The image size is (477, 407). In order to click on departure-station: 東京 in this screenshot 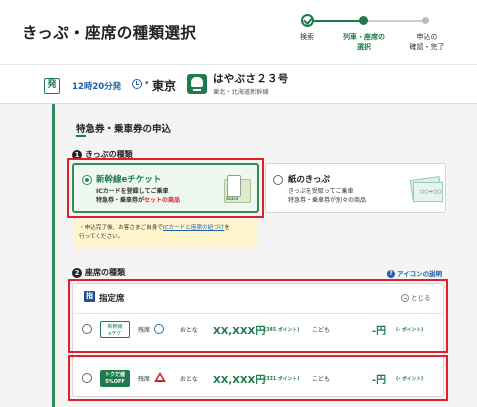, I will do `click(164, 86)`.